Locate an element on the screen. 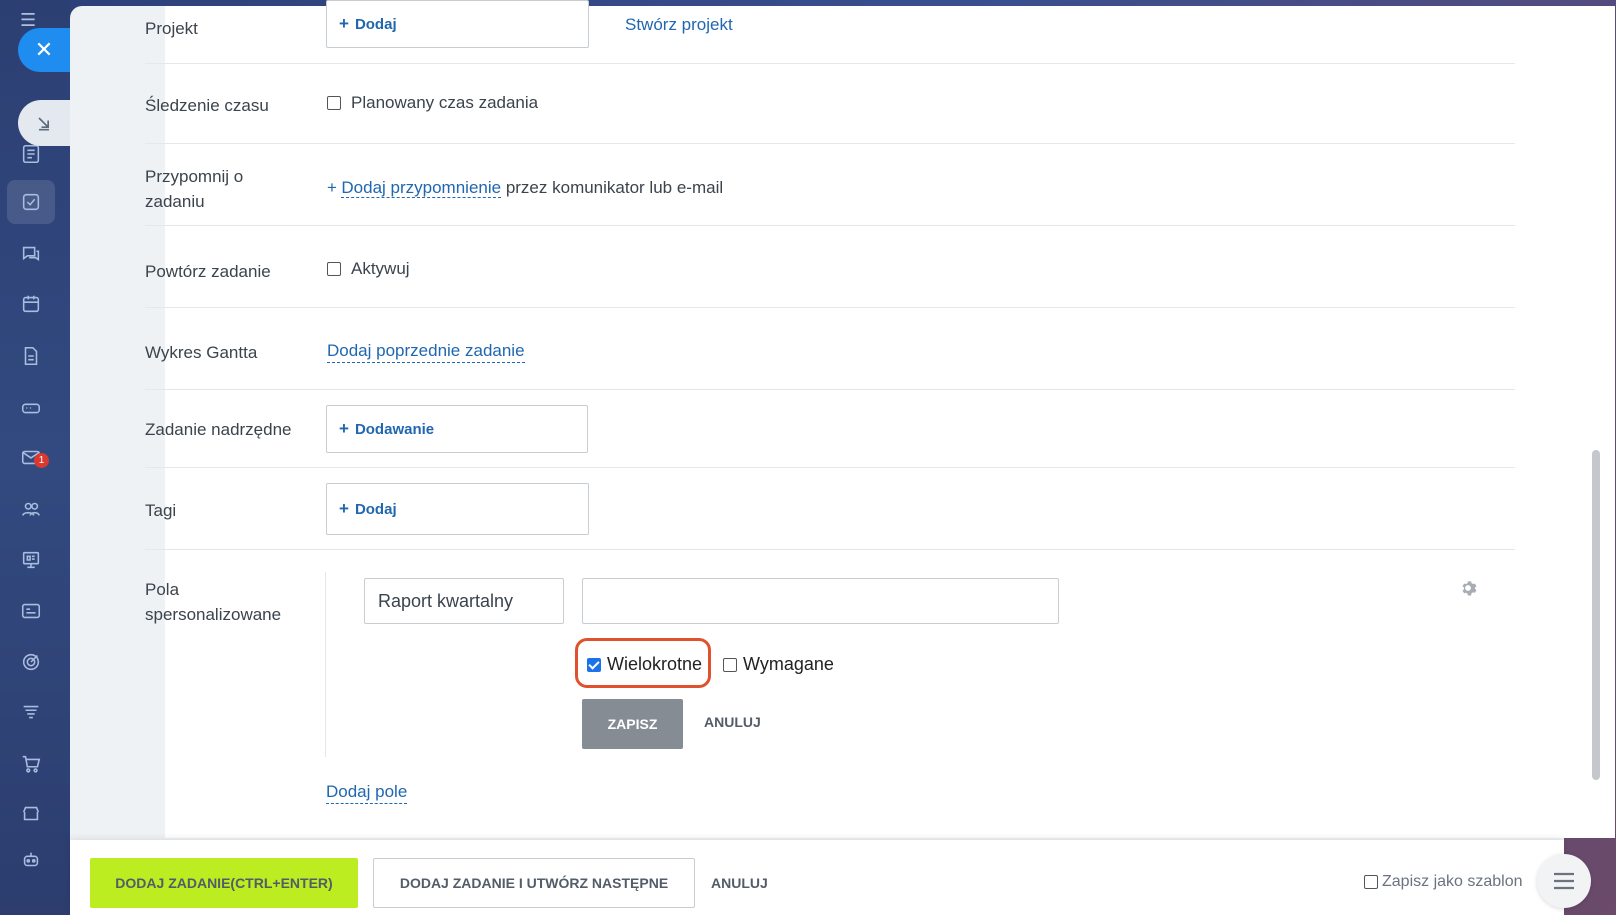 Image resolution: width=1616 pixels, height=915 pixels. tags-add-button: + Dodaj is located at coordinates (457, 509).